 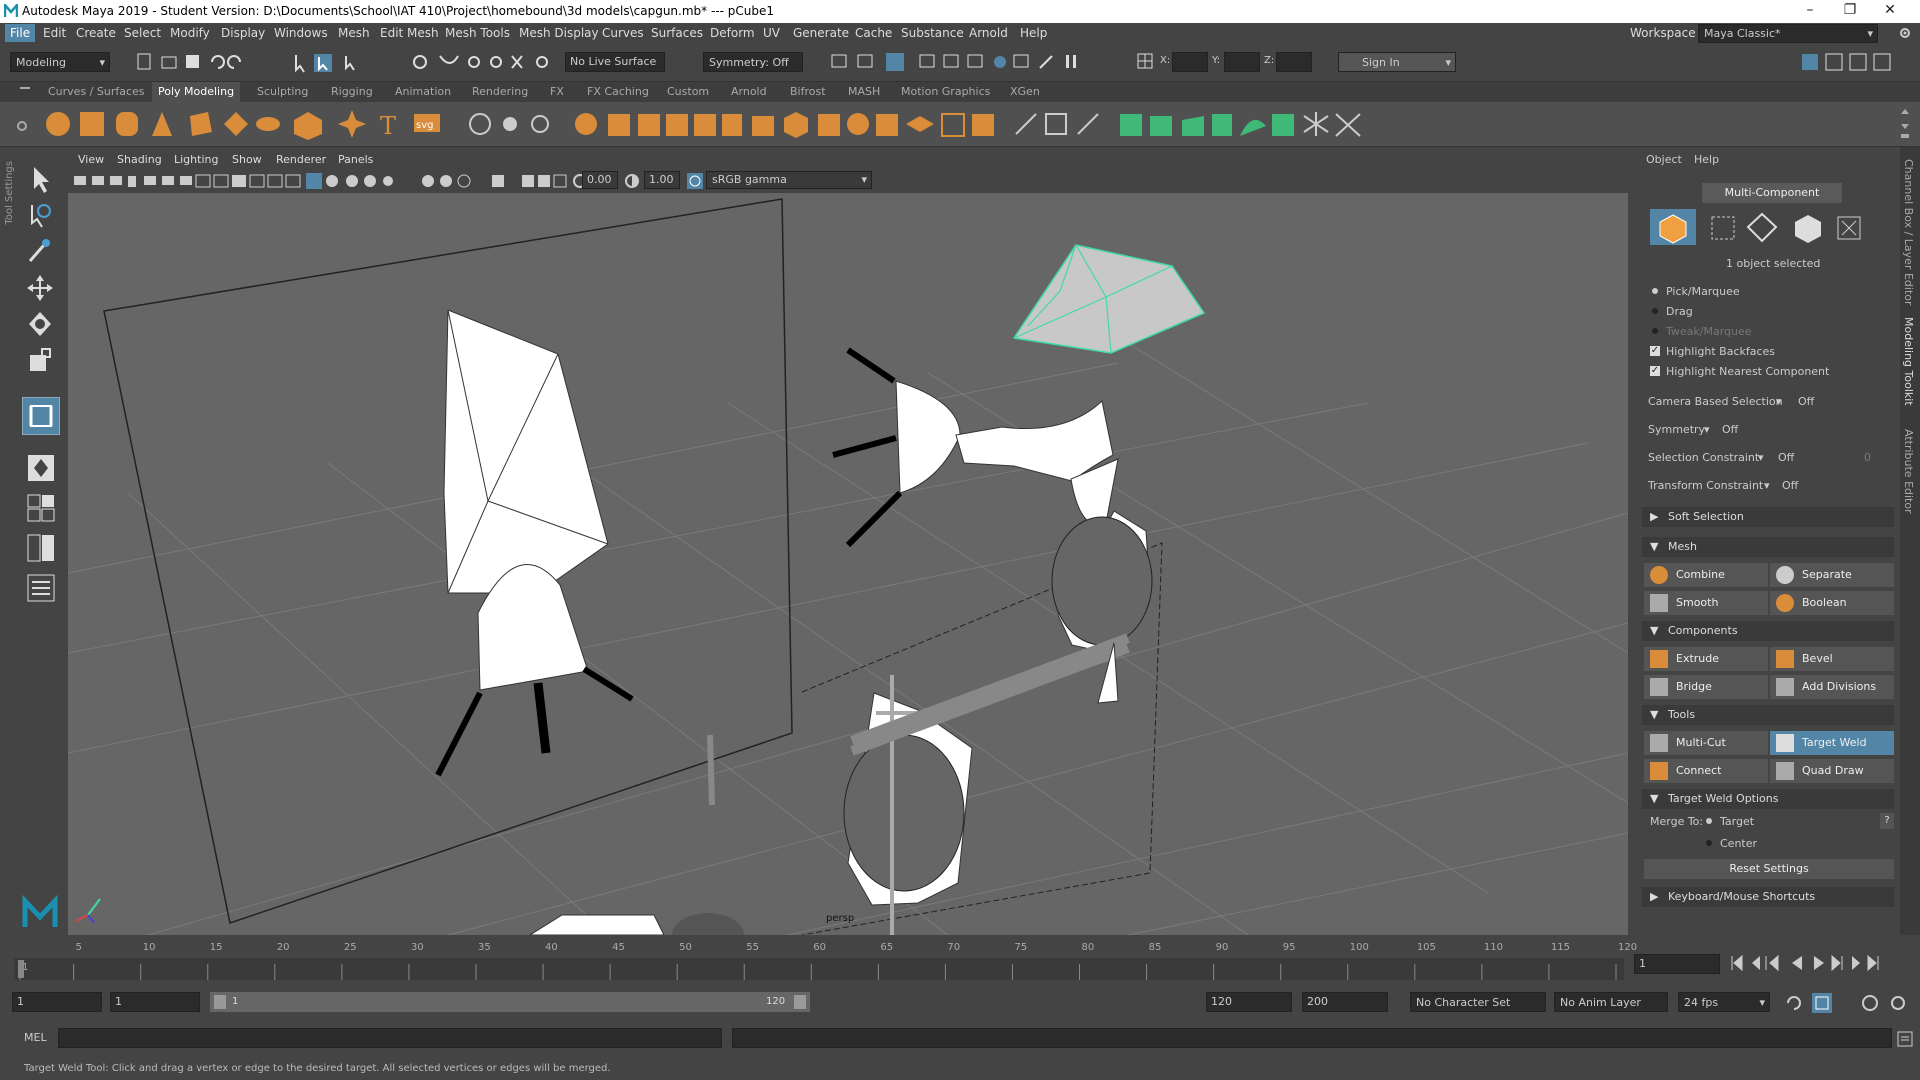 What do you see at coordinates (1770, 227) in the screenshot?
I see `component-mode-icons` at bounding box center [1770, 227].